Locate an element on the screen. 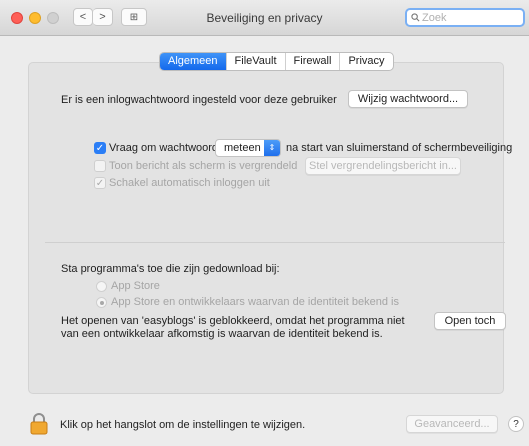 The height and width of the screenshot is (446, 529). search-field is located at coordinates (465, 17).